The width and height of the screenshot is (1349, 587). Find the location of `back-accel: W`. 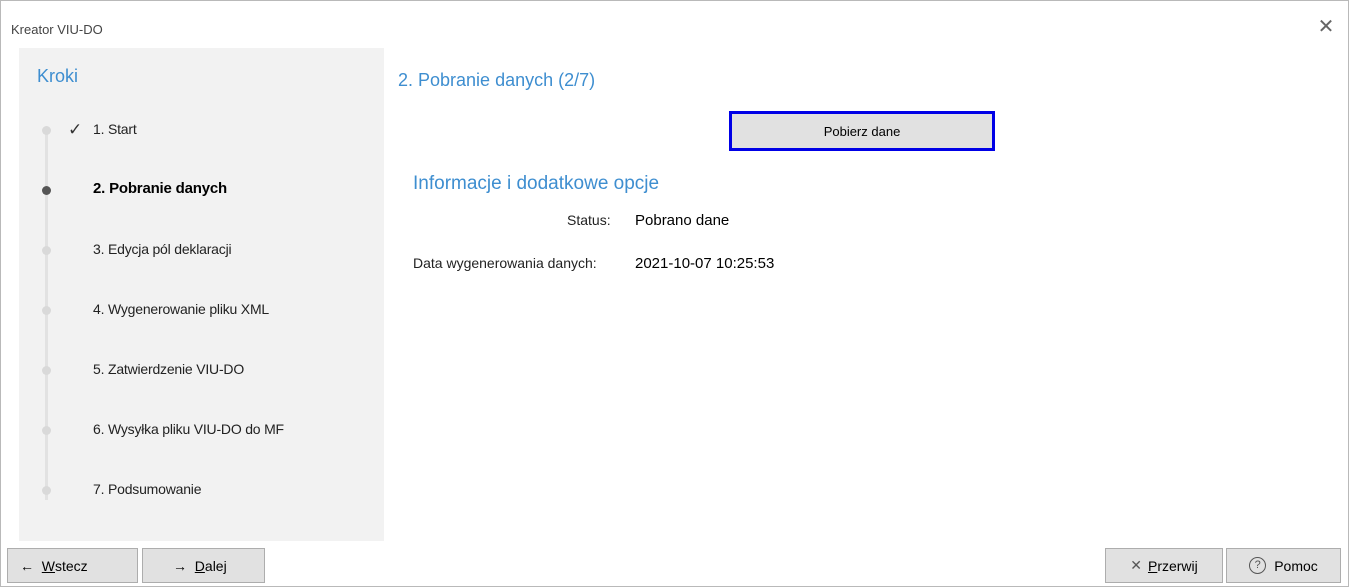

back-accel: W is located at coordinates (48, 565).